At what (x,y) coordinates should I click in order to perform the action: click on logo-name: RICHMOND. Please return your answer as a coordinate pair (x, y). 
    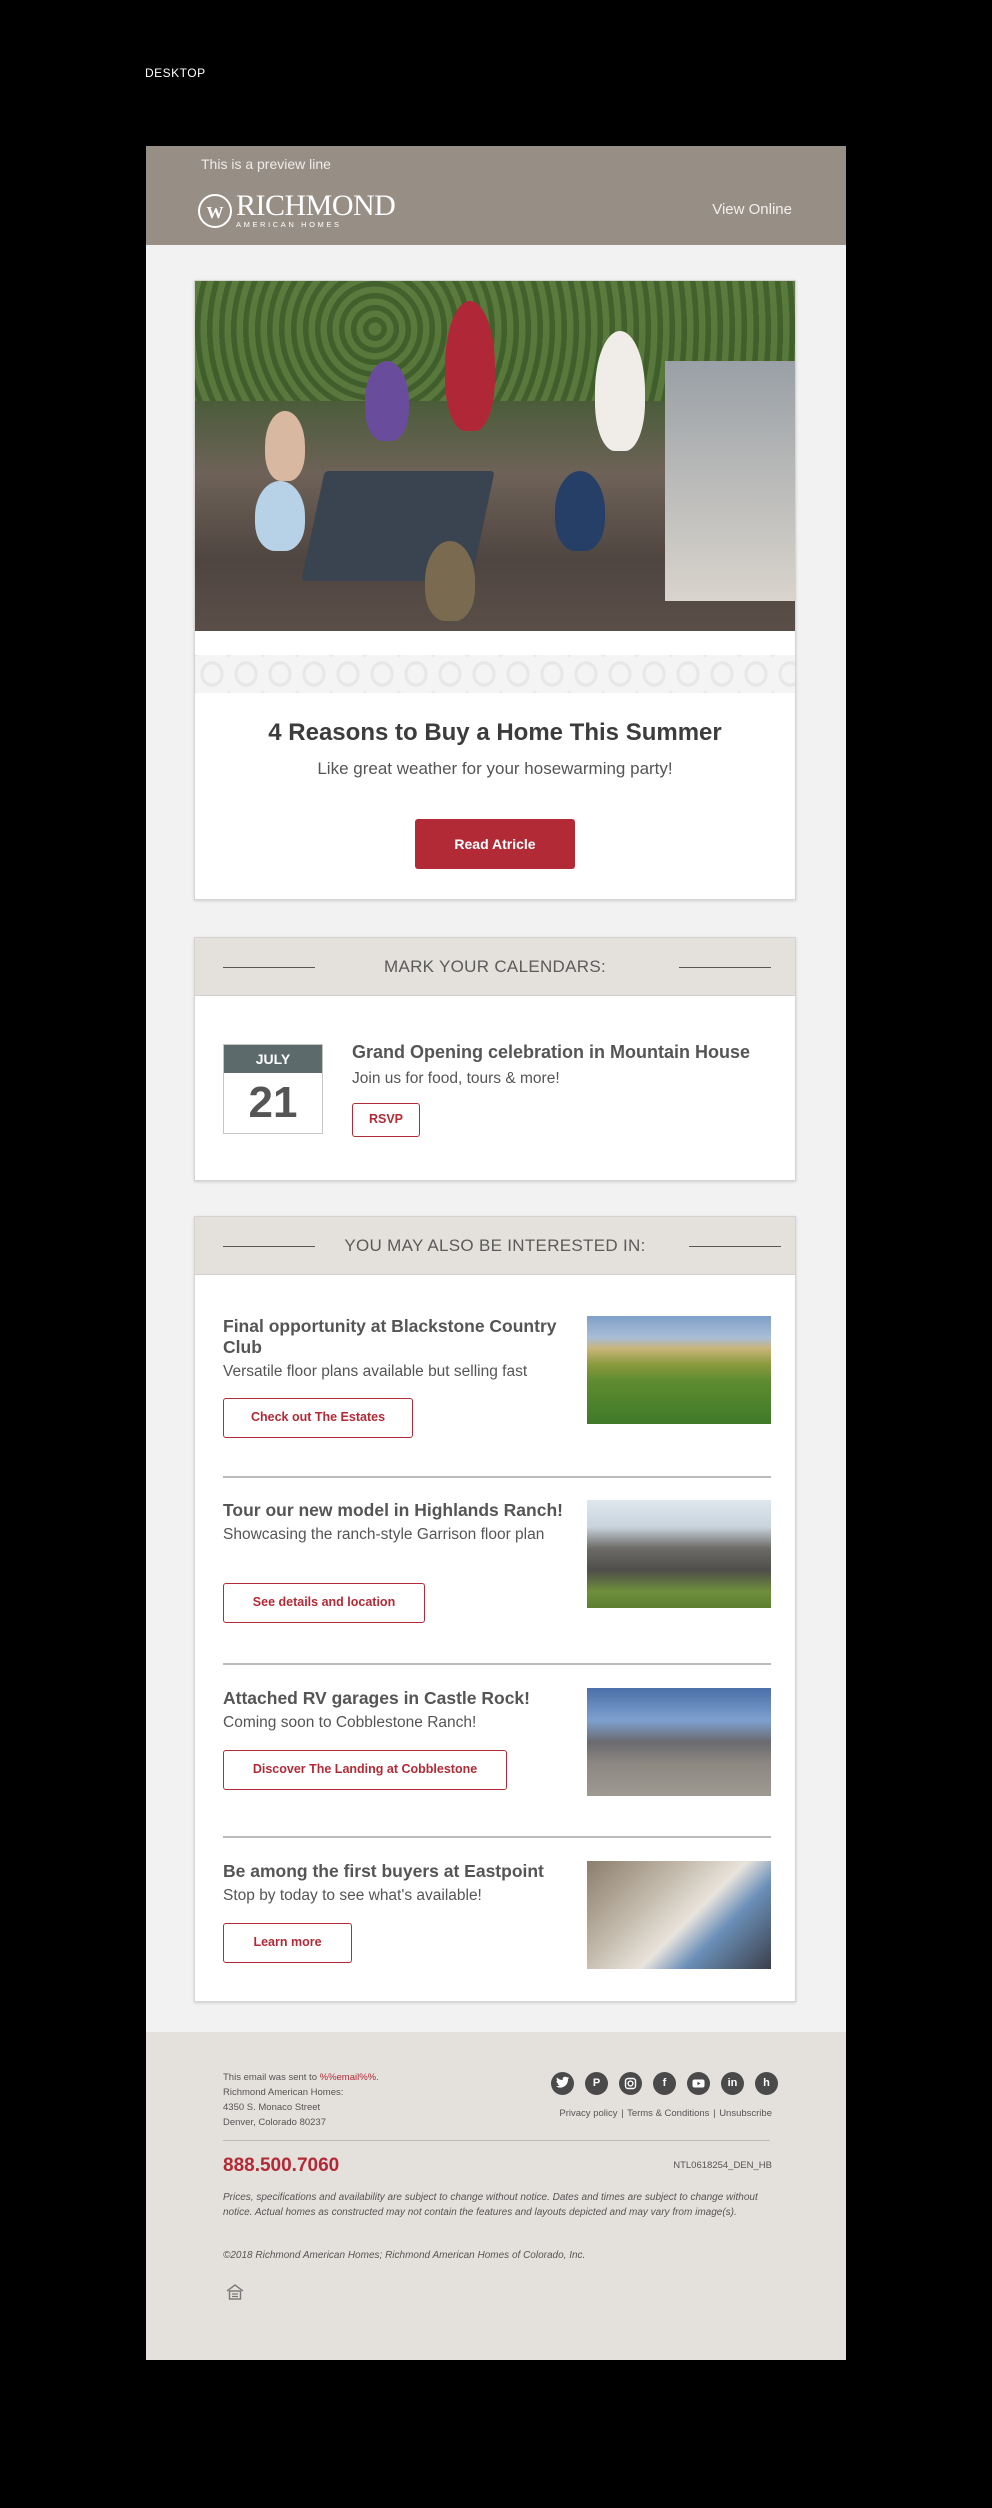
    Looking at the image, I should click on (316, 205).